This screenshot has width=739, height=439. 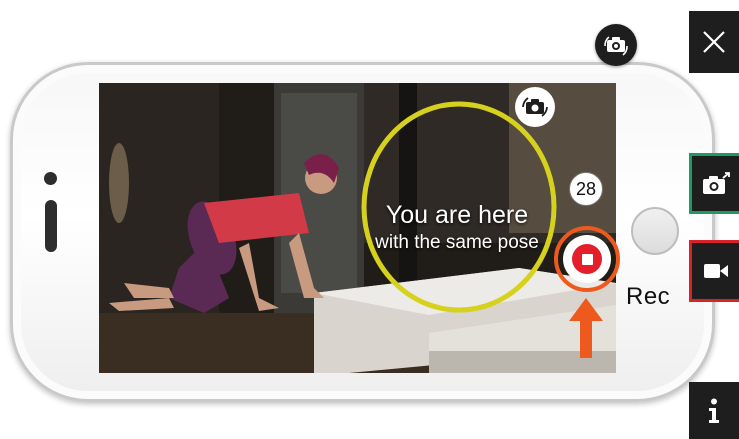 I want to click on countdown-badge: 28, so click(x=586, y=189).